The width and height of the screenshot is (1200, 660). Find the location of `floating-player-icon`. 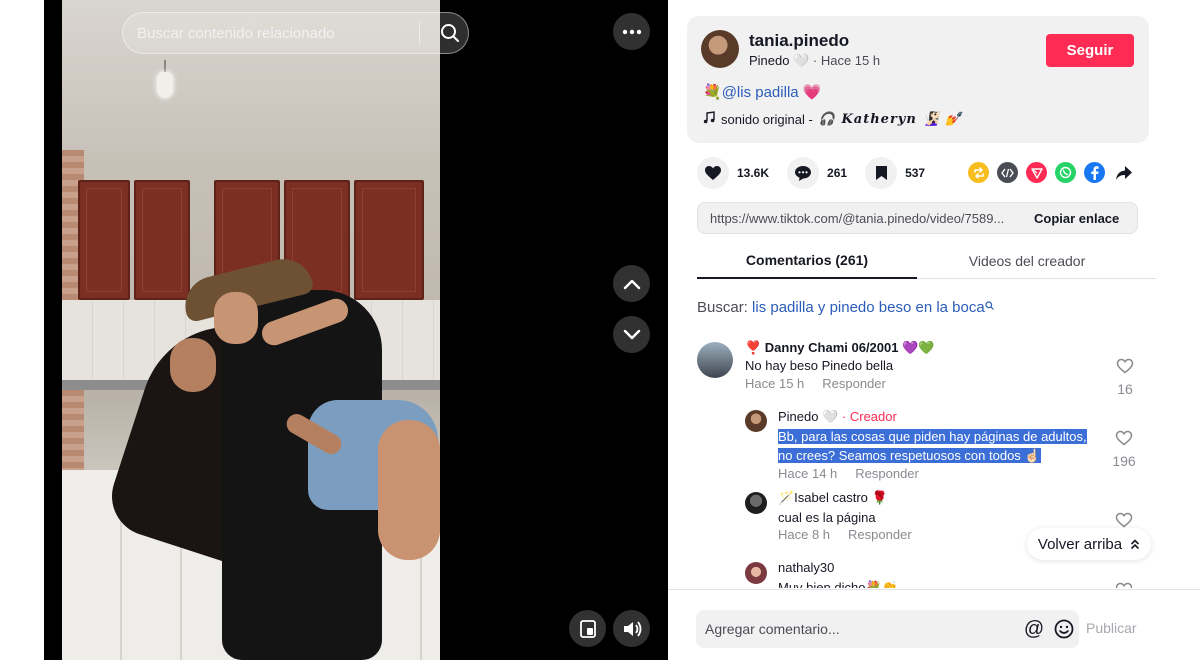

floating-player-icon is located at coordinates (587, 628).